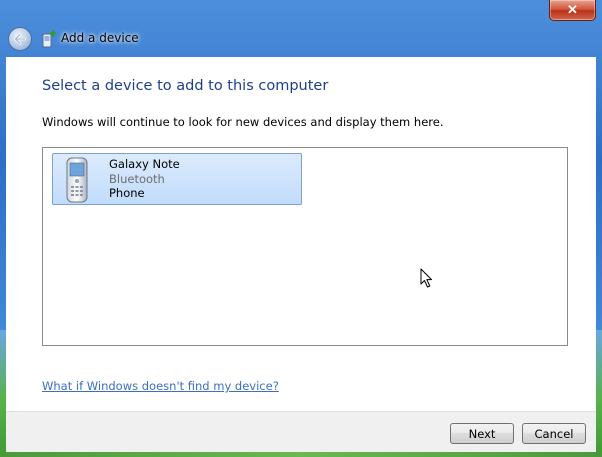 The height and width of the screenshot is (457, 602). Describe the element at coordinates (137, 179) in the screenshot. I see `device-connection-type: Bluetooth` at that location.